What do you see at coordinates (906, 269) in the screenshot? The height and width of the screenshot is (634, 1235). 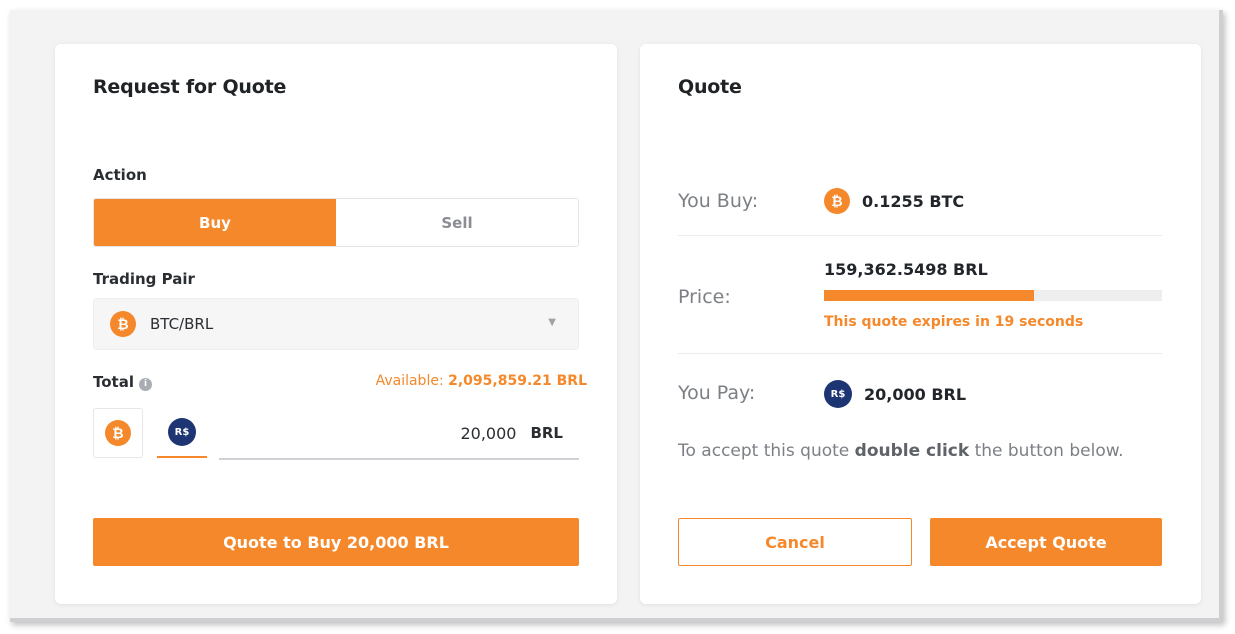 I see `price-value: 159,362.5498 BRL` at bounding box center [906, 269].